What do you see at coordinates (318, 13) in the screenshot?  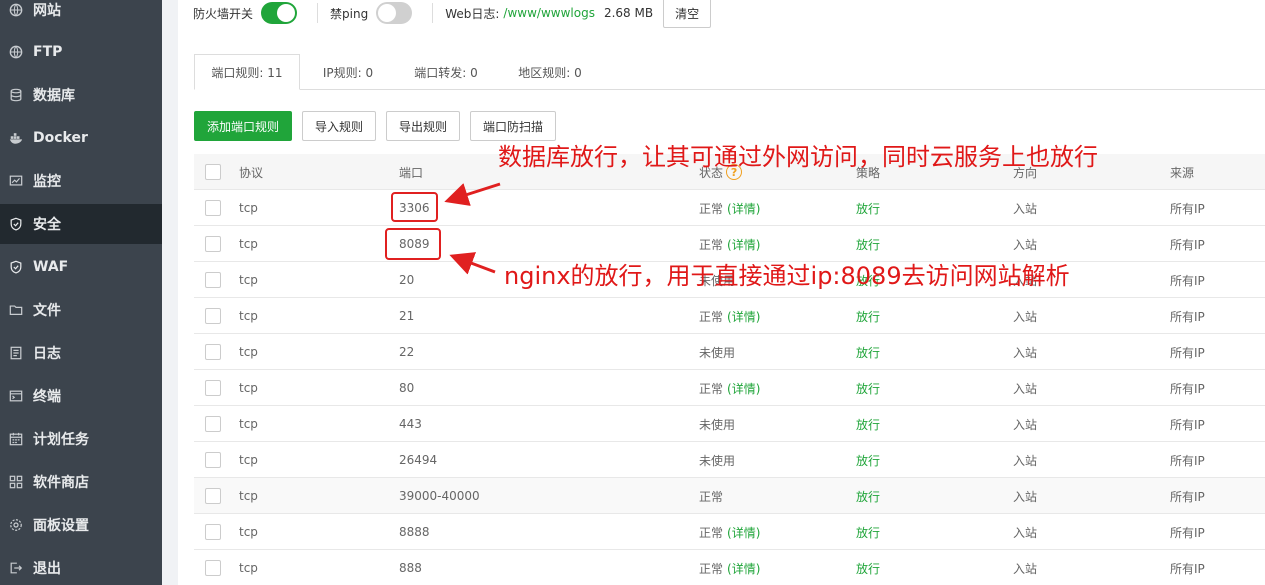 I see `divider` at bounding box center [318, 13].